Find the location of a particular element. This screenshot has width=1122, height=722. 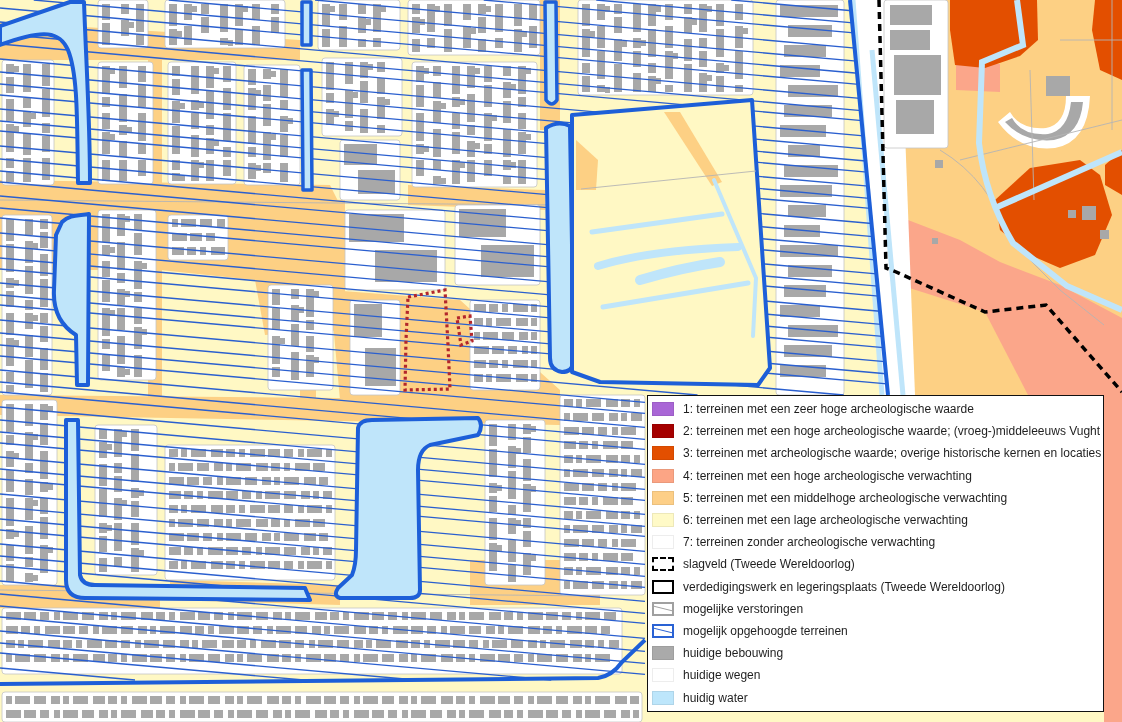

legend-label: huidige wegen is located at coordinates (722, 675).